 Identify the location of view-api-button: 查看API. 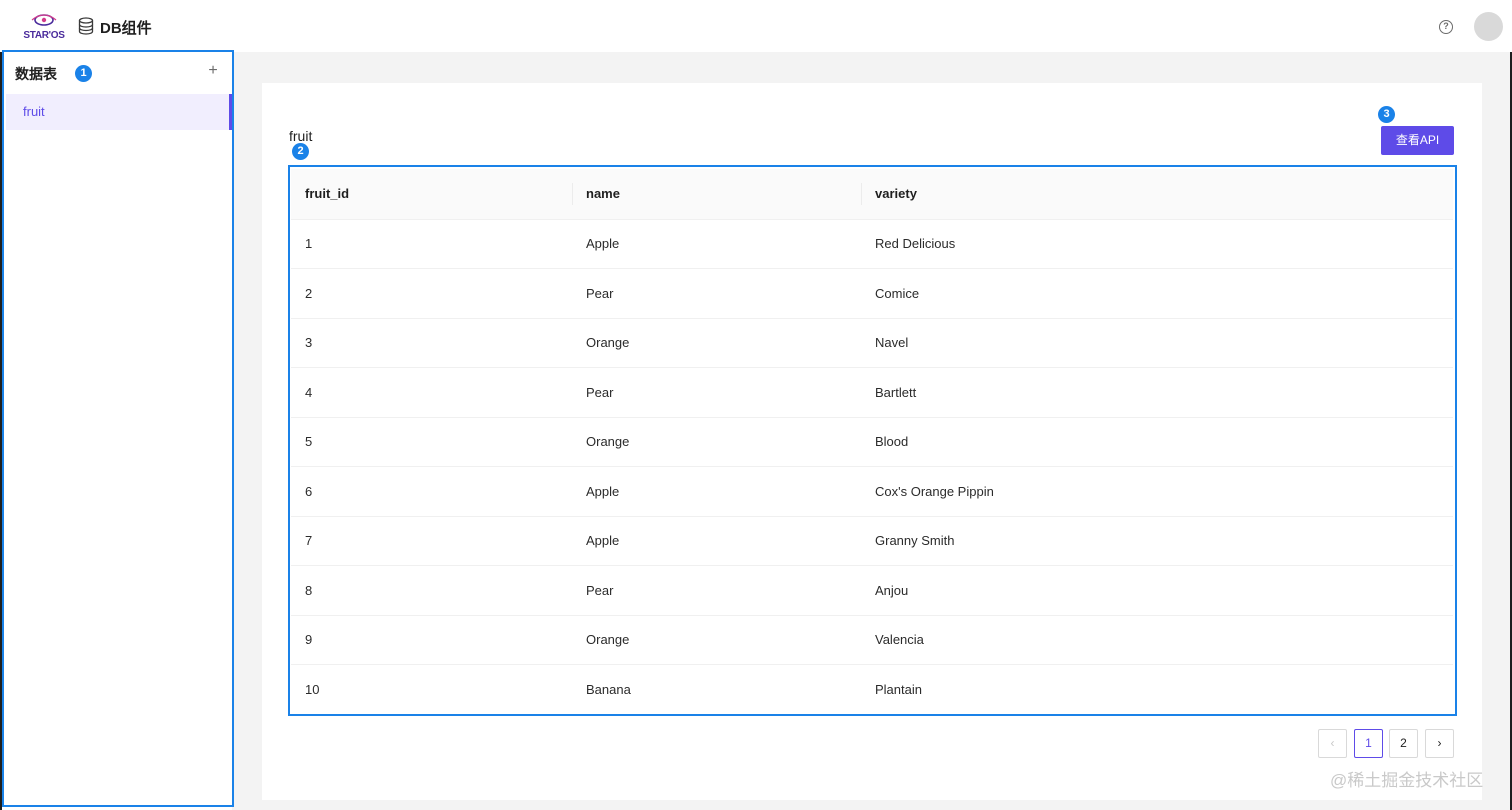
(1417, 140).